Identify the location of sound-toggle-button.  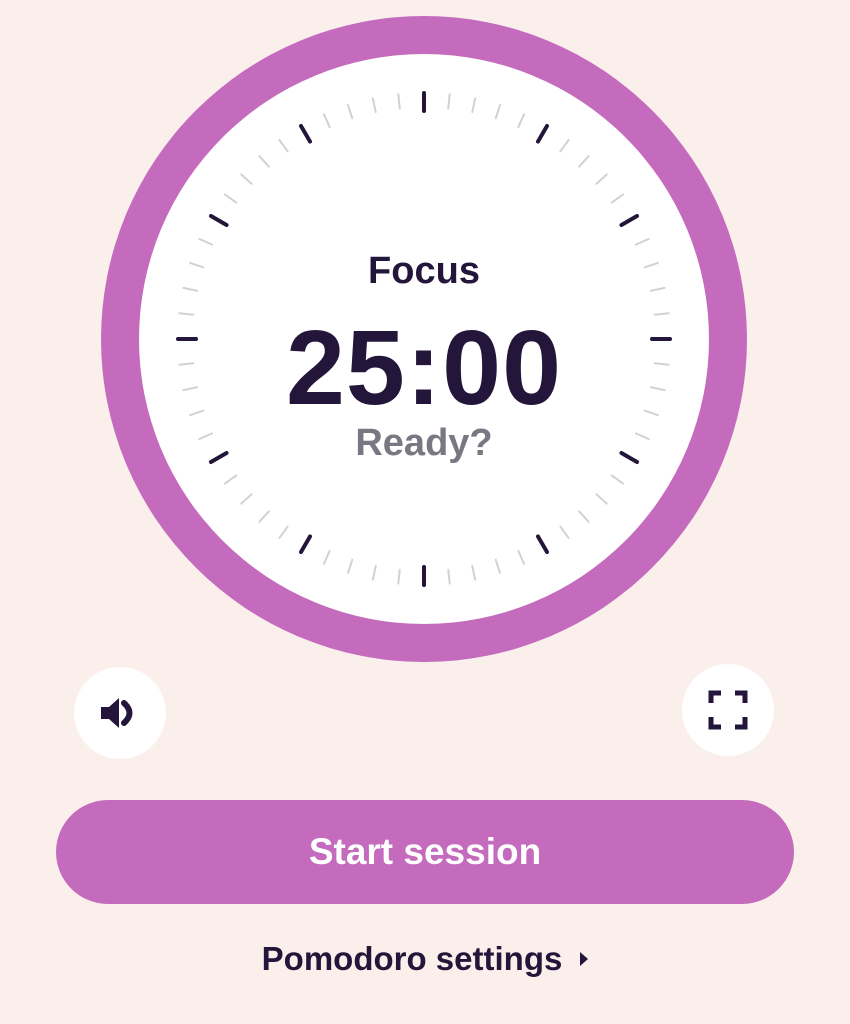
(120, 713).